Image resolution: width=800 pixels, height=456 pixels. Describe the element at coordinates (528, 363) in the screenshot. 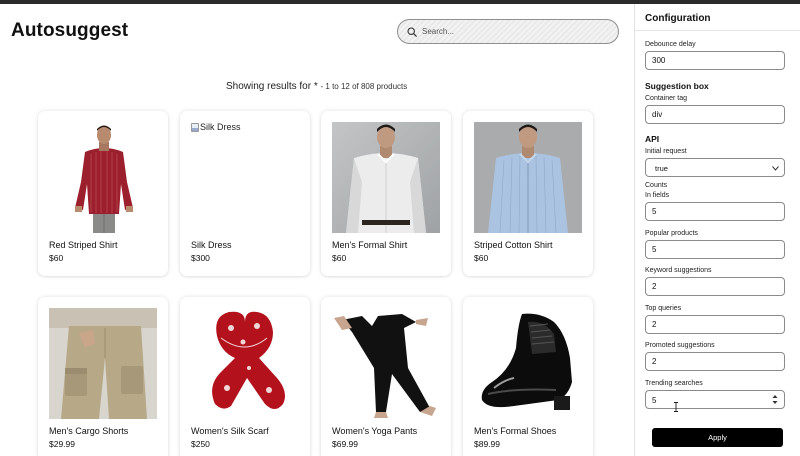

I see `product-image-formal-shoes` at that location.